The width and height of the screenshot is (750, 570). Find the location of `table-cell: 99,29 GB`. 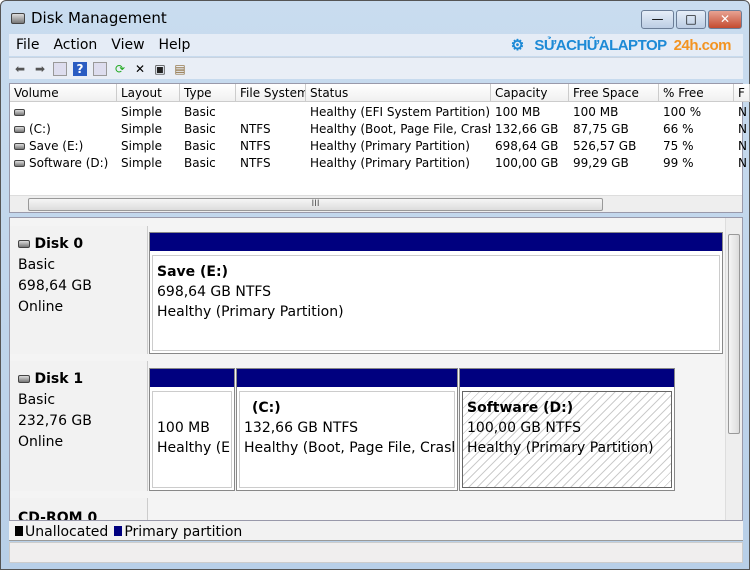

table-cell: 99,29 GB is located at coordinates (614, 163).